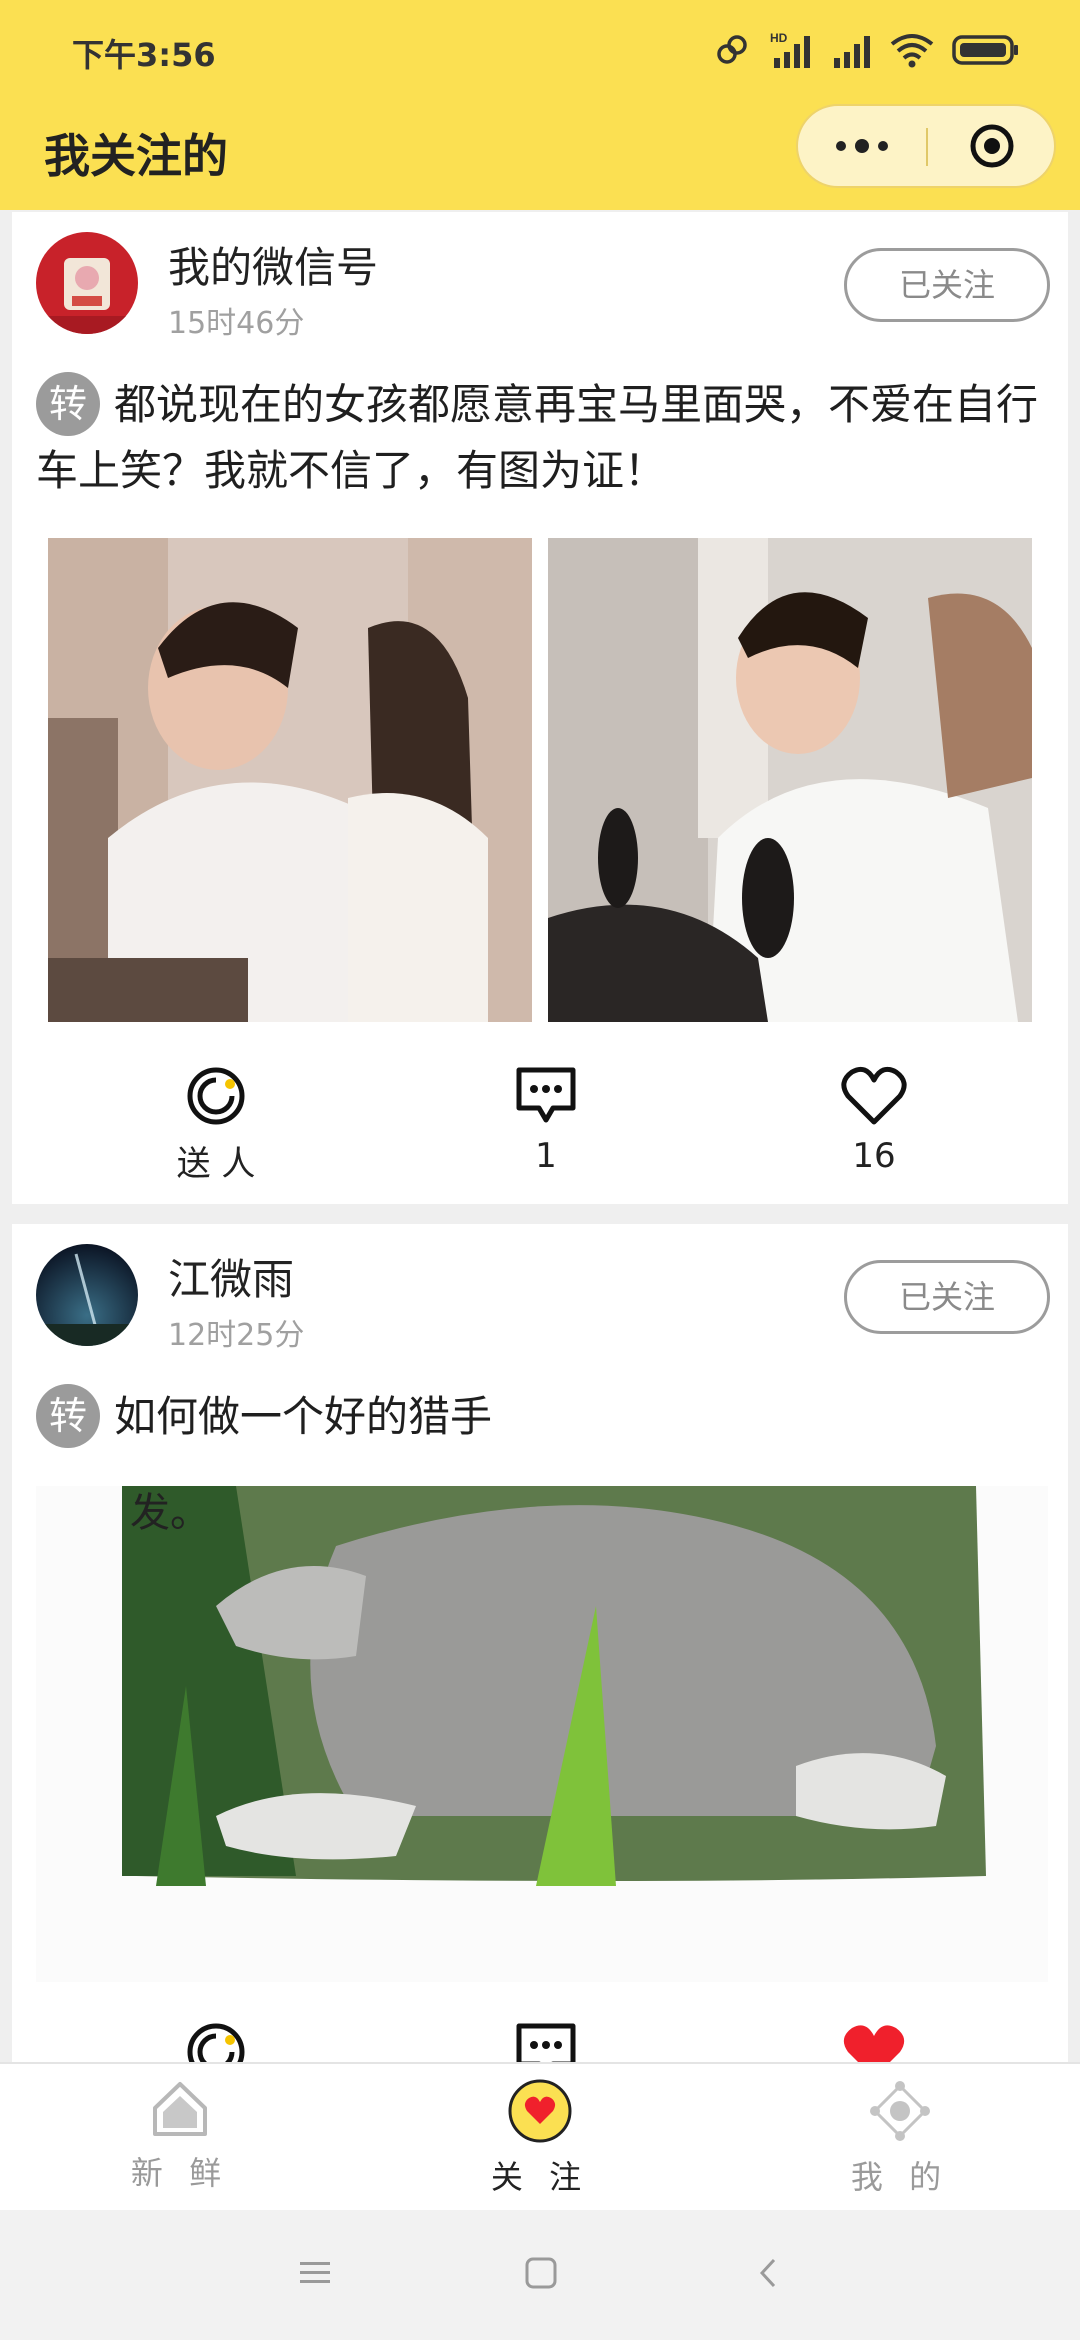 The width and height of the screenshot is (1080, 2340). What do you see at coordinates (779, 38) in the screenshot?
I see `network-badge-text: HD` at bounding box center [779, 38].